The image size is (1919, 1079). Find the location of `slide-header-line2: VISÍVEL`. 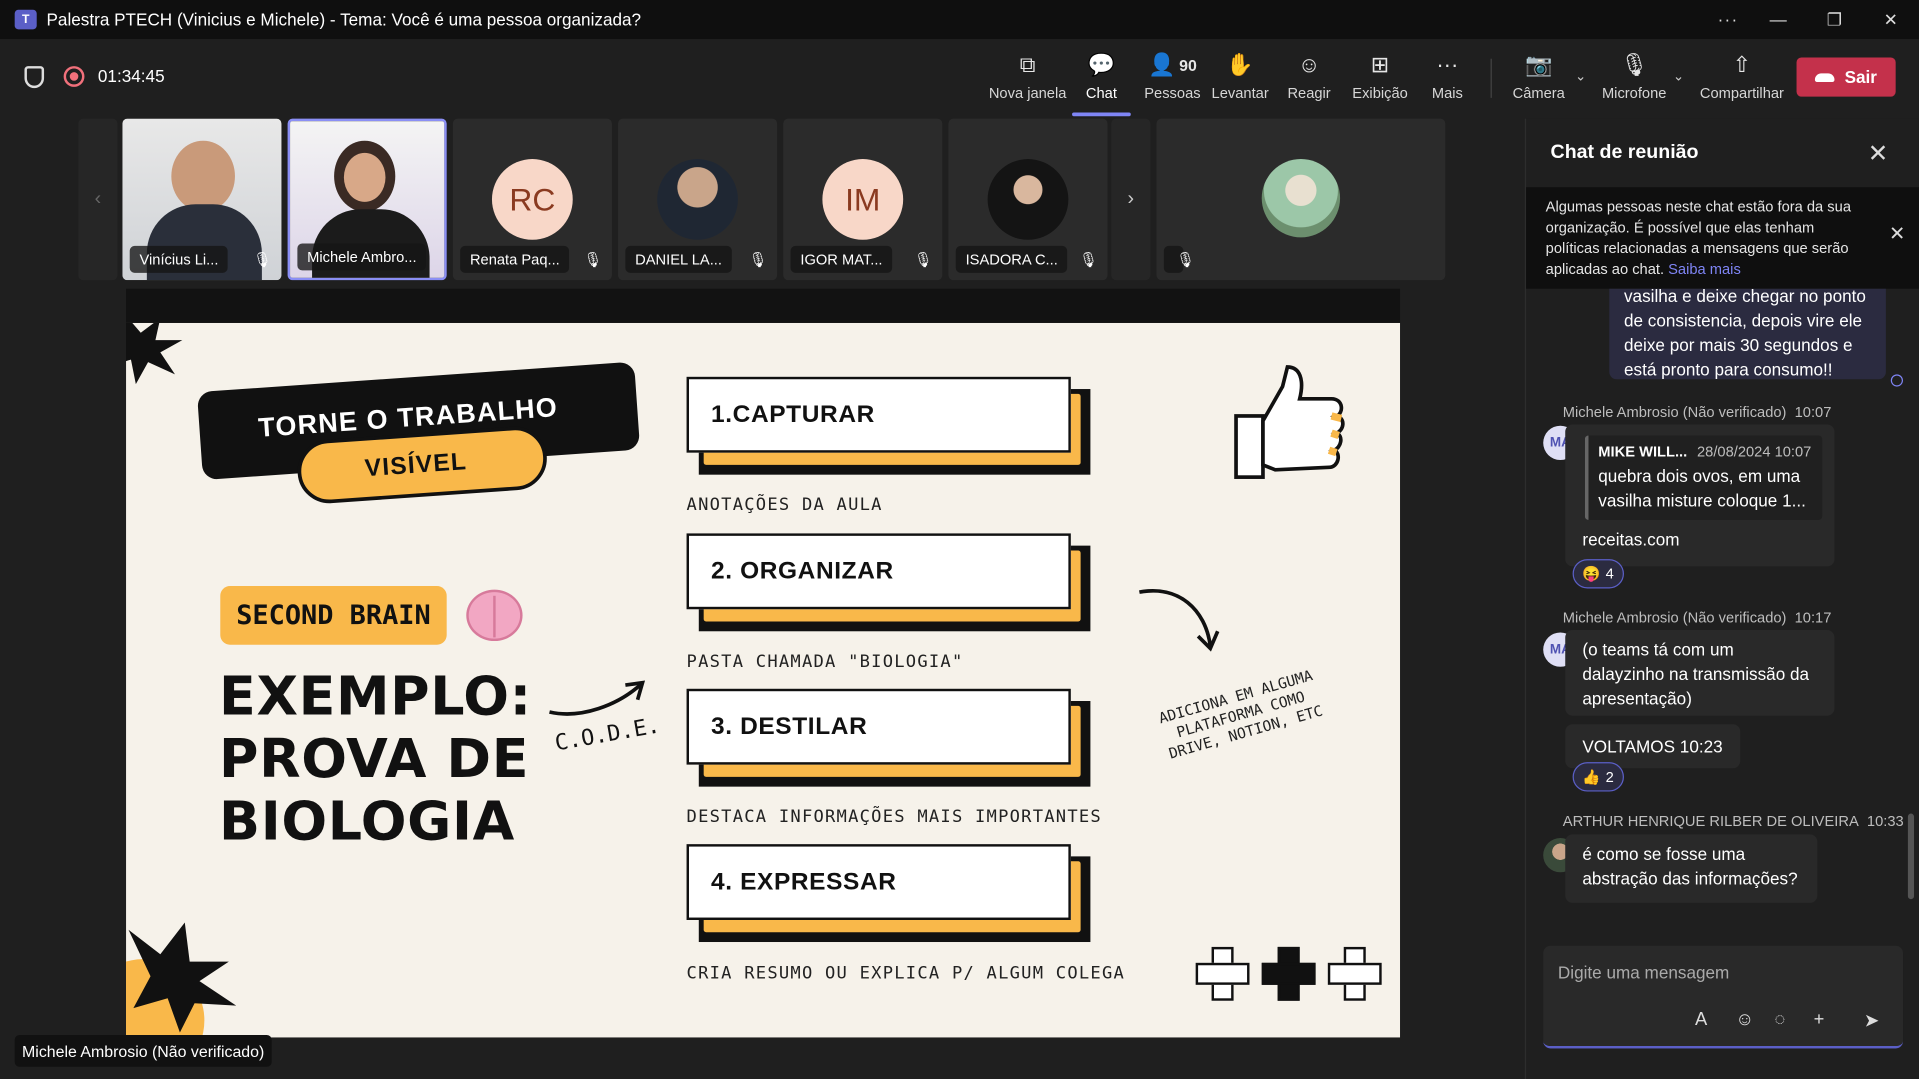

slide-header-line2: VISÍVEL is located at coordinates (415, 465).